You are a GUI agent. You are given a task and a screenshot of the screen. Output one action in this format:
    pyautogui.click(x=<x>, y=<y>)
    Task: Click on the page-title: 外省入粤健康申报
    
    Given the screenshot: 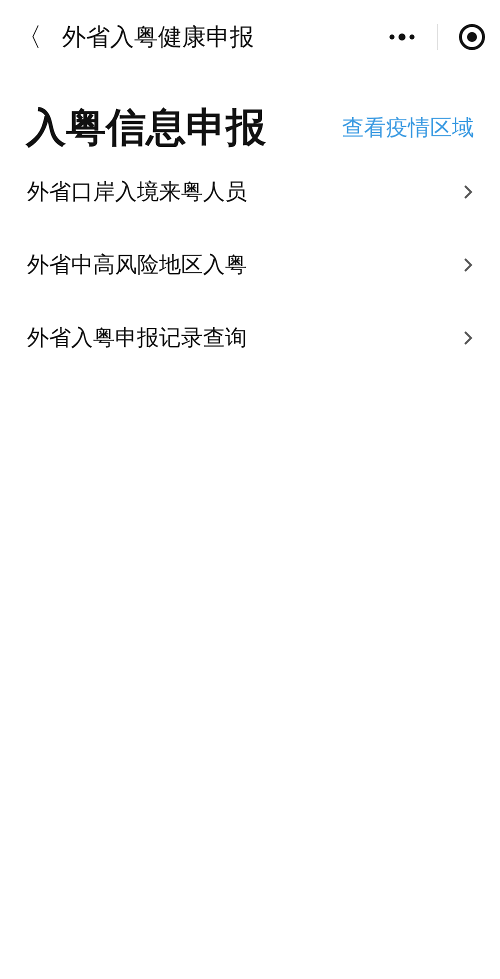 What is the action you would take?
    pyautogui.click(x=158, y=37)
    